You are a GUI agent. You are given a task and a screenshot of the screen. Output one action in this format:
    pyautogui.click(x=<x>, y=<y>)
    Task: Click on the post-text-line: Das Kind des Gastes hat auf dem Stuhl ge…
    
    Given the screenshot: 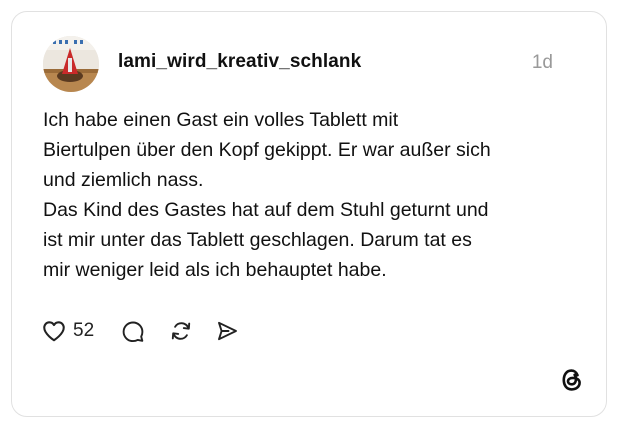 What is the action you would take?
    pyautogui.click(x=266, y=210)
    